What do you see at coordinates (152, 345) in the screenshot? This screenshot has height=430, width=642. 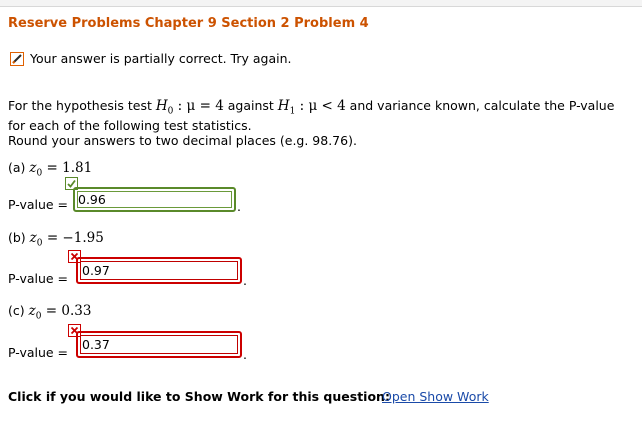 I see `part-c-answer-input` at bounding box center [152, 345].